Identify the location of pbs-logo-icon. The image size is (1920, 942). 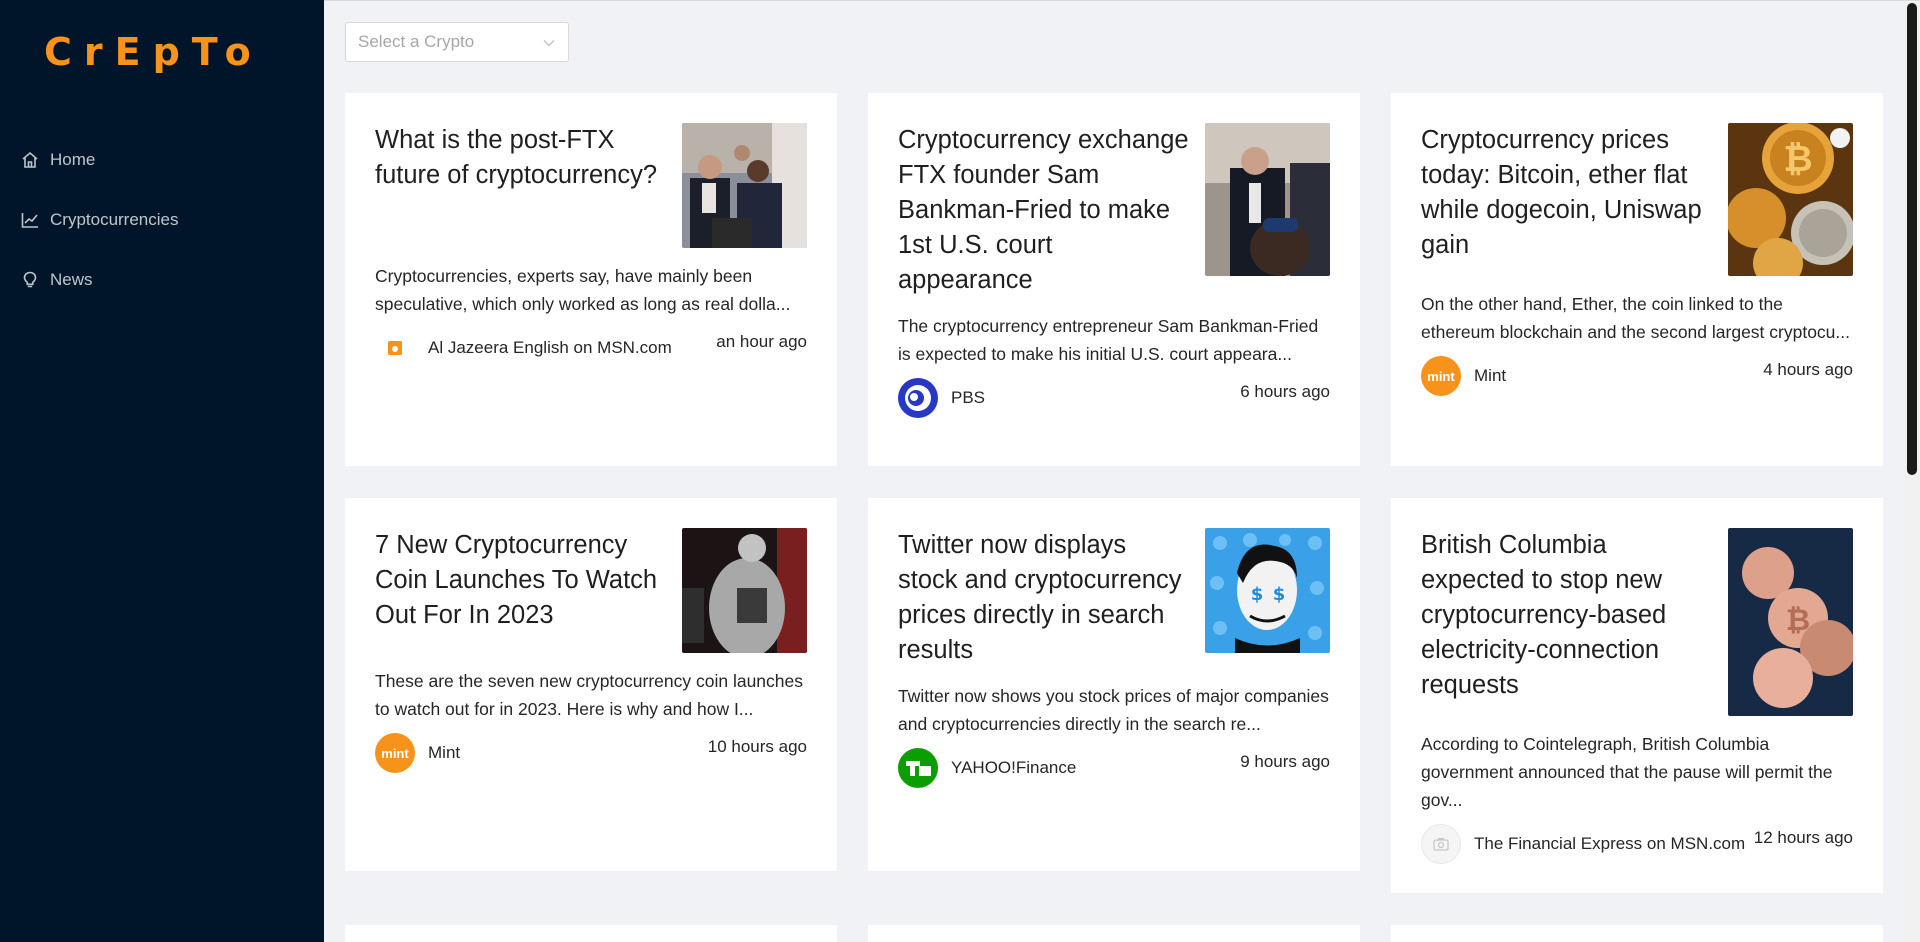
(918, 398).